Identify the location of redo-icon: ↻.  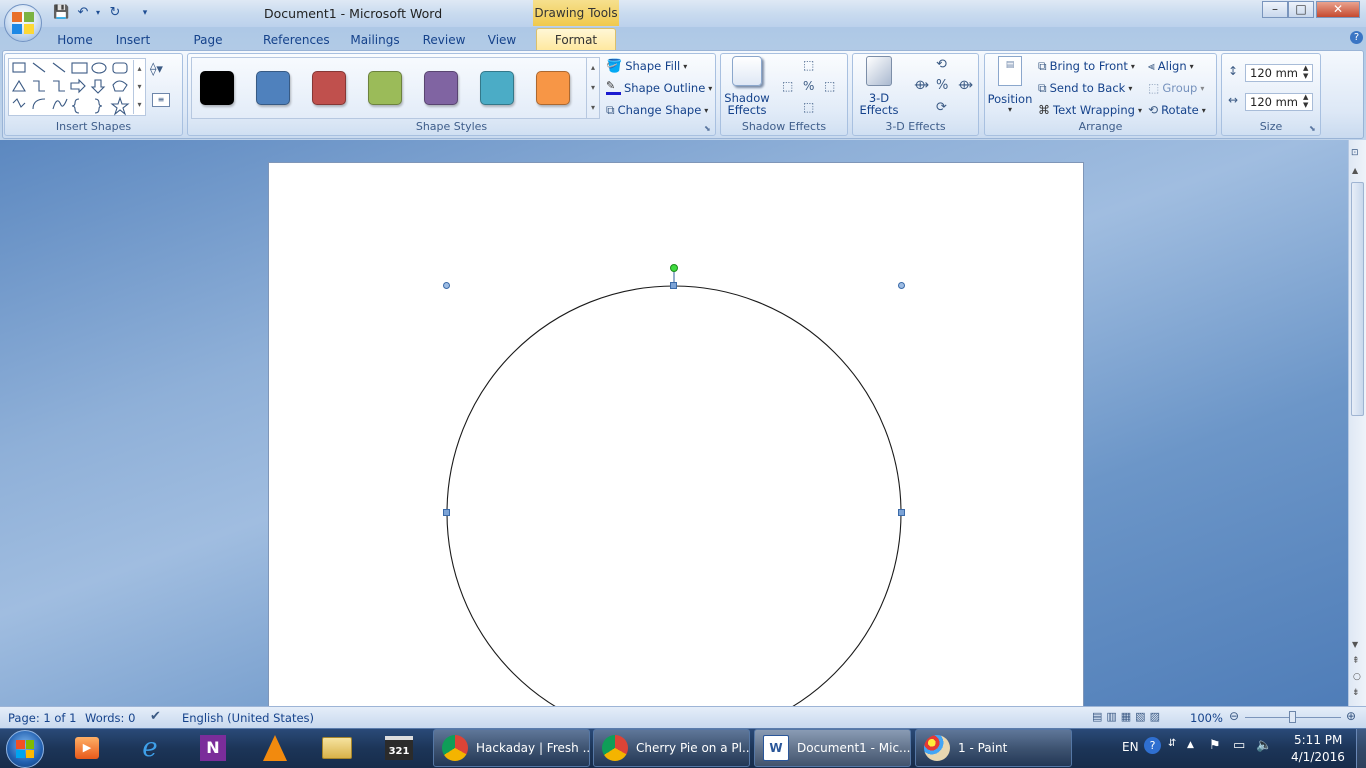
(115, 13).